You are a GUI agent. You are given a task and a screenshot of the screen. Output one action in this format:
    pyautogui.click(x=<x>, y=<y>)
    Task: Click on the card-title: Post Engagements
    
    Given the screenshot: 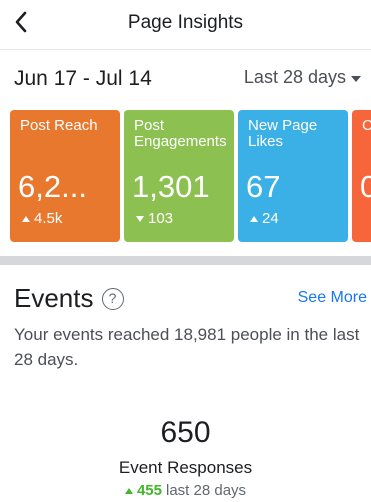 What is the action you would take?
    pyautogui.click(x=180, y=133)
    